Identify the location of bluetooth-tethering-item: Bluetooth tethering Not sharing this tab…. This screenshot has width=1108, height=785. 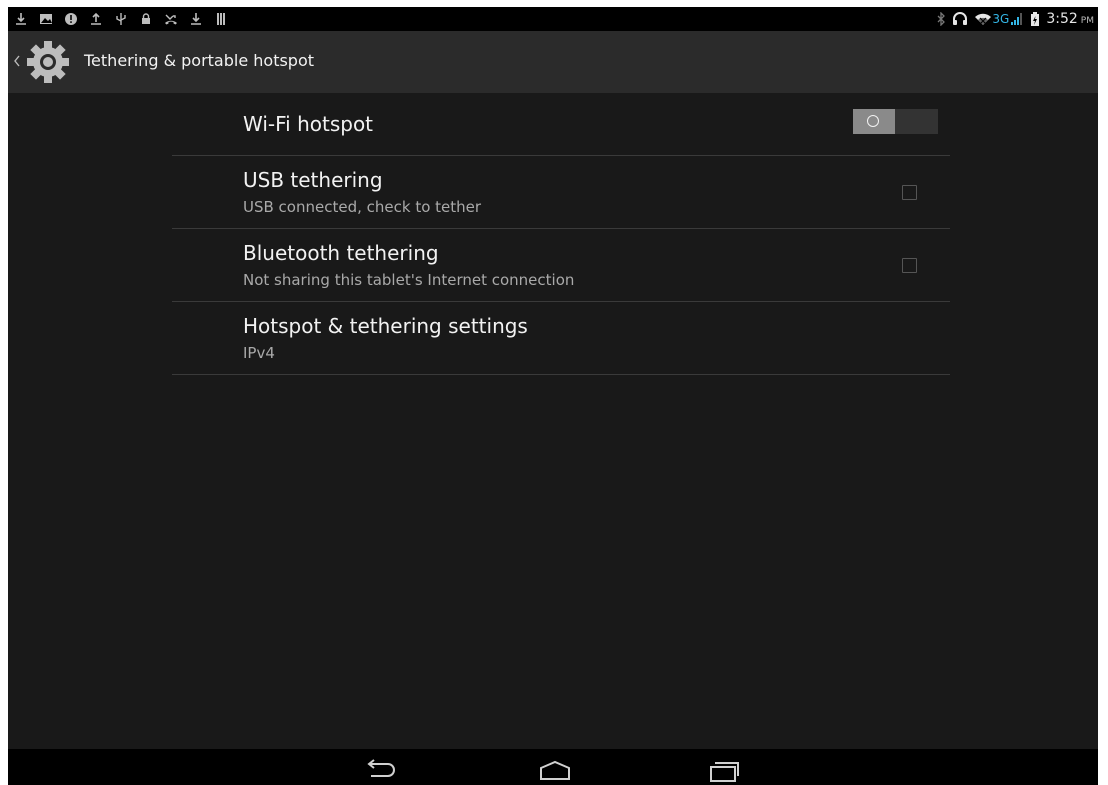
(561, 265).